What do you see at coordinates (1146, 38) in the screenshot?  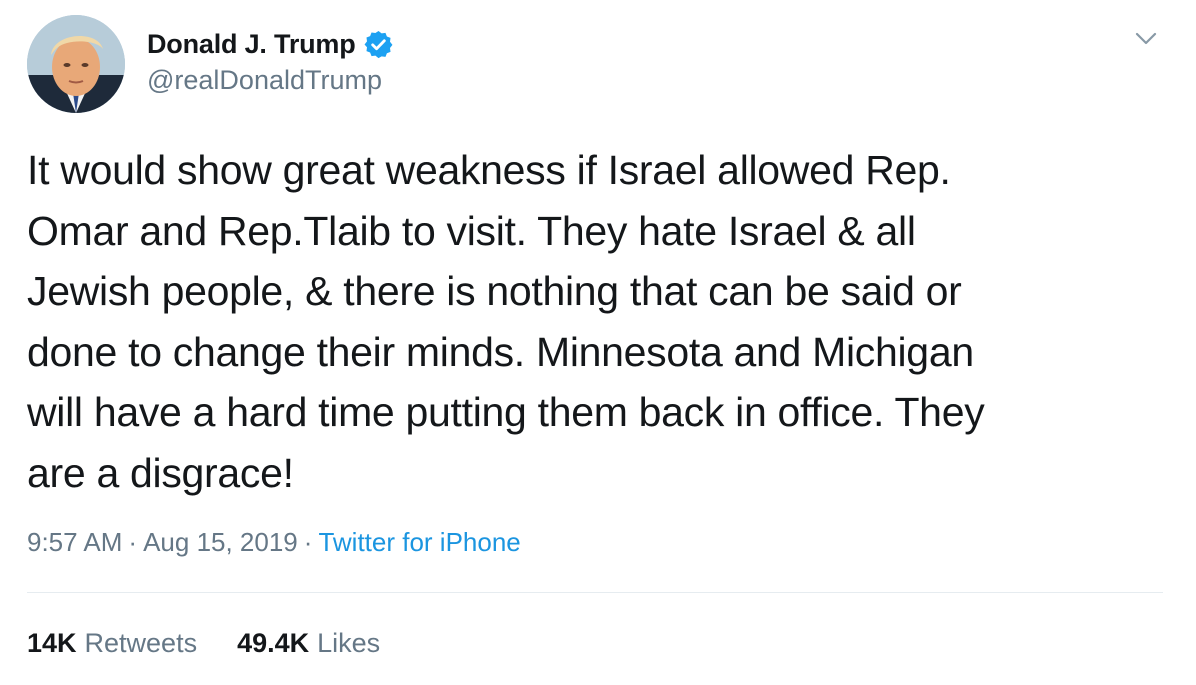 I see `chevron-down-icon` at bounding box center [1146, 38].